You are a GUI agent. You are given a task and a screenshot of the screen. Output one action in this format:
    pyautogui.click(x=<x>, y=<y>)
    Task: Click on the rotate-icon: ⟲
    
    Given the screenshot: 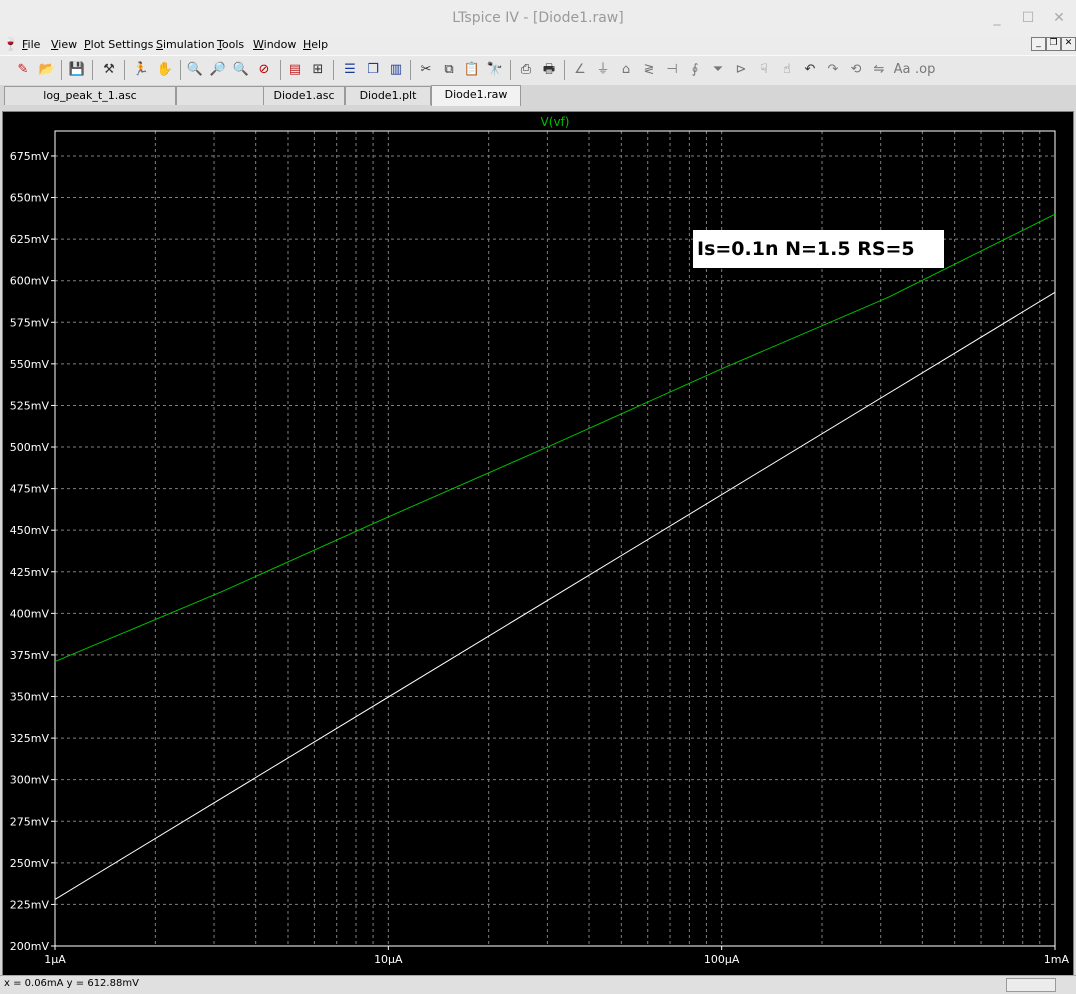 What is the action you would take?
    pyautogui.click(x=856, y=69)
    